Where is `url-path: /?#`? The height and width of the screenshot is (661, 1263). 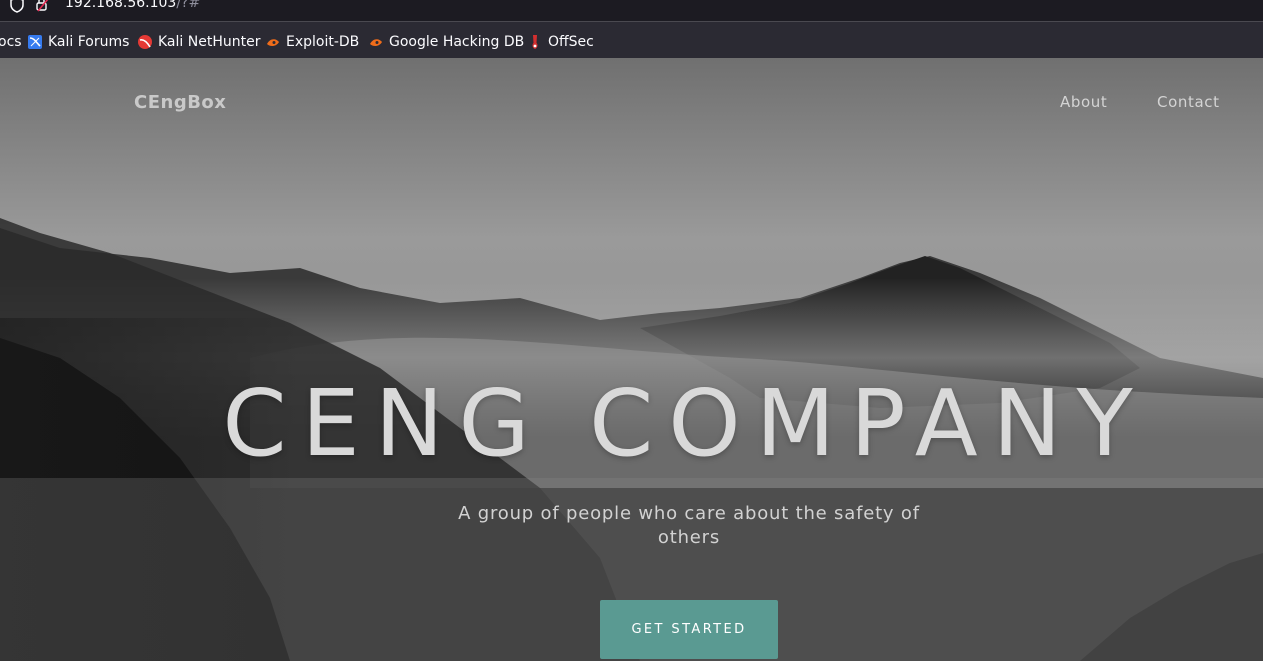
url-path: /?# is located at coordinates (188, 5).